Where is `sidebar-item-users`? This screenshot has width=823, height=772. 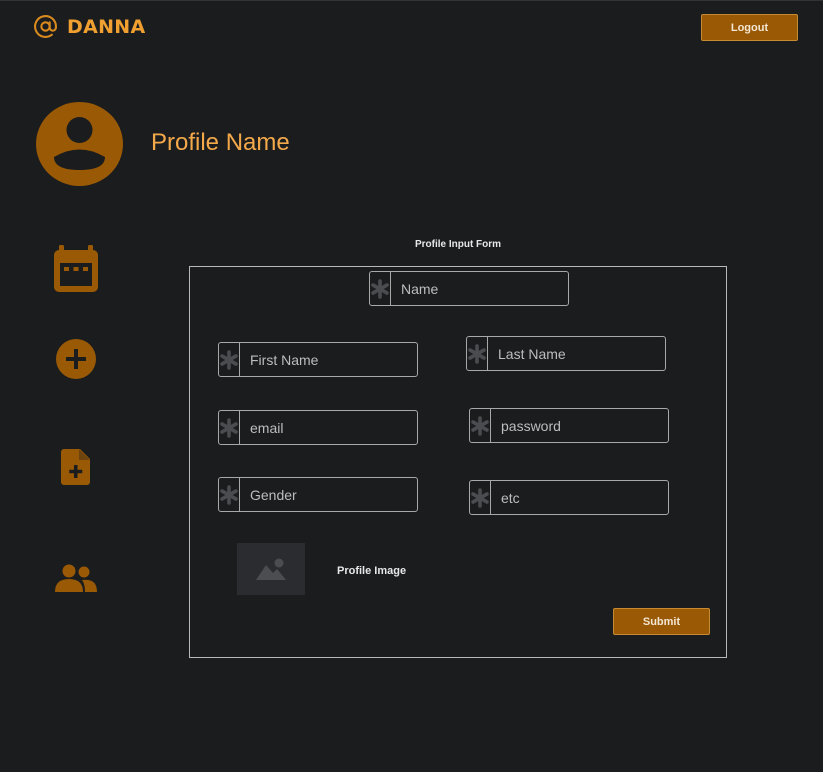
sidebar-item-users is located at coordinates (76, 579).